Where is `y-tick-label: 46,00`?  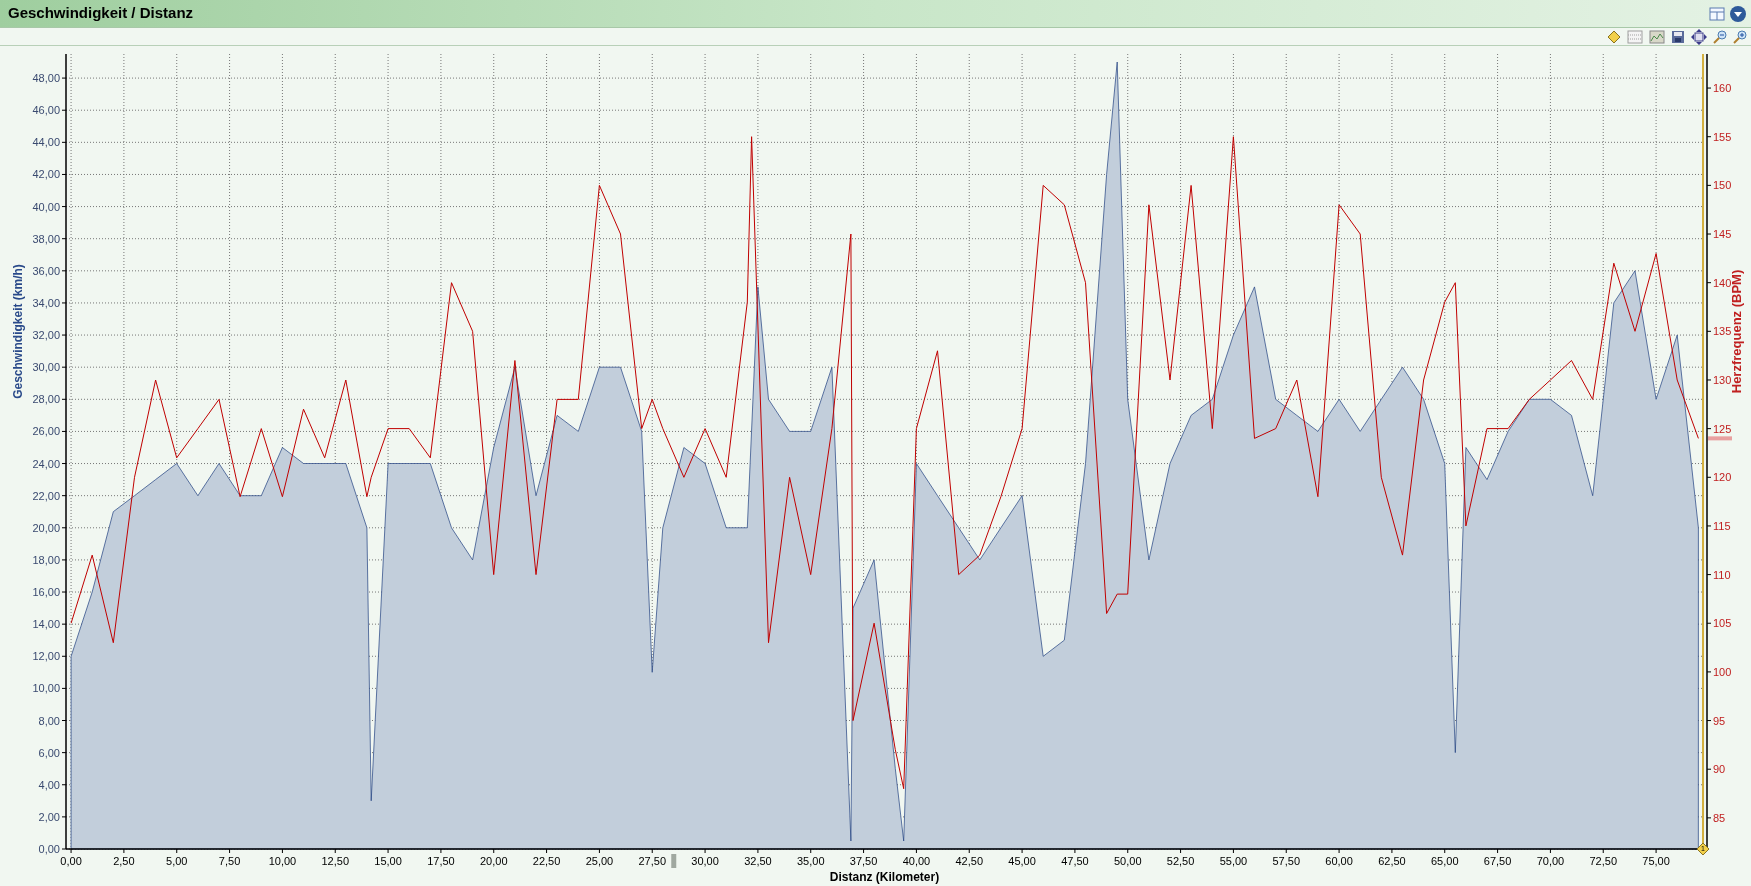 y-tick-label: 46,00 is located at coordinates (46, 110).